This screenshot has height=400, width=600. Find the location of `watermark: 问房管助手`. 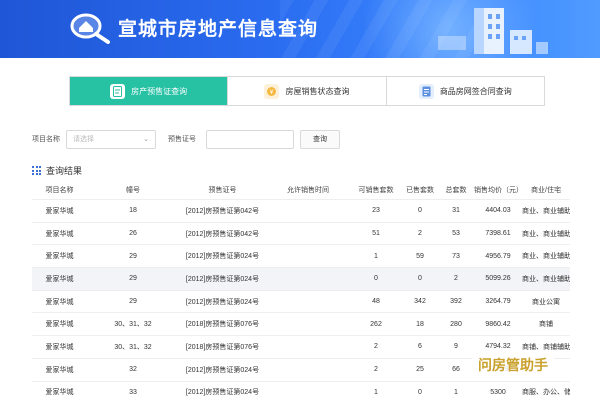

watermark: 问房管助手 is located at coordinates (513, 365).